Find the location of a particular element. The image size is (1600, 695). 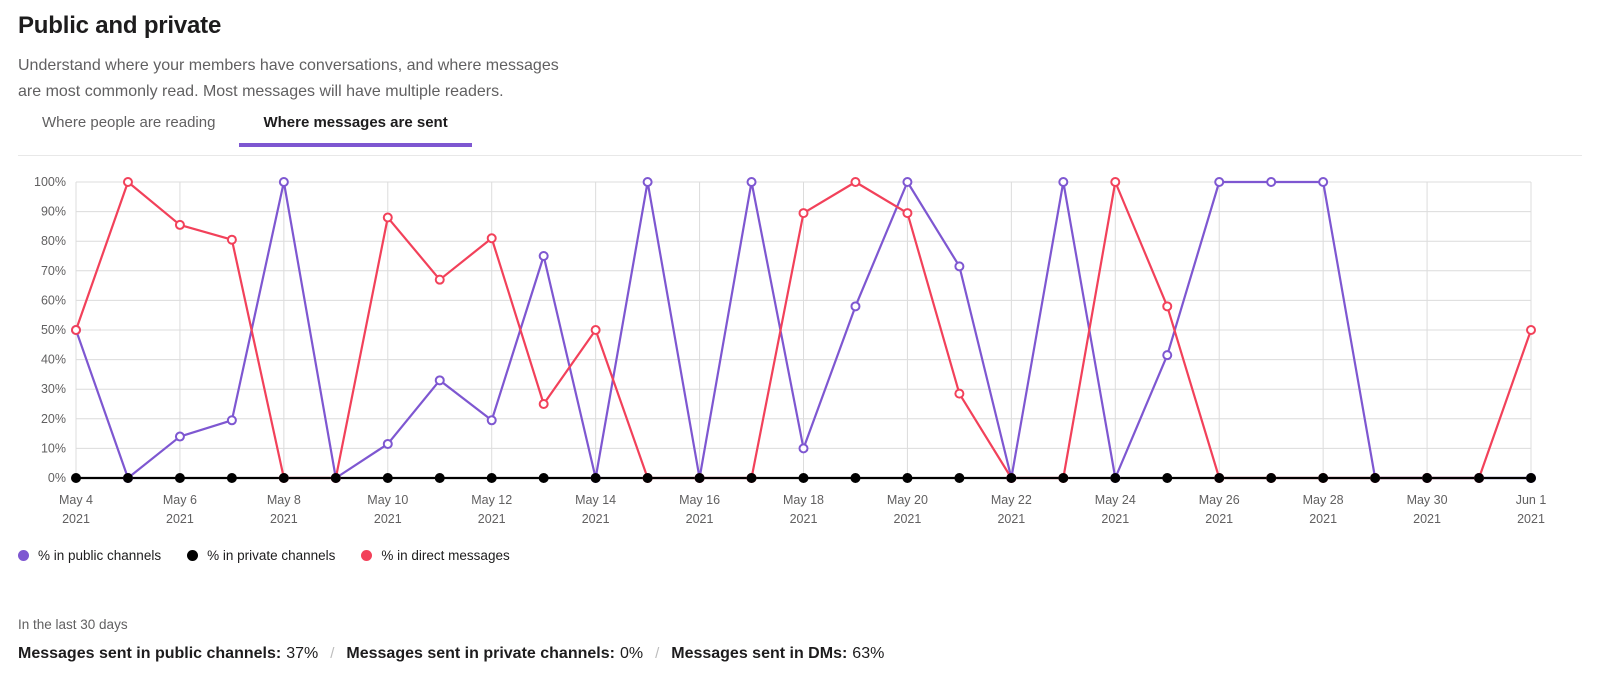

legend-dot-public-icon is located at coordinates (23, 555).